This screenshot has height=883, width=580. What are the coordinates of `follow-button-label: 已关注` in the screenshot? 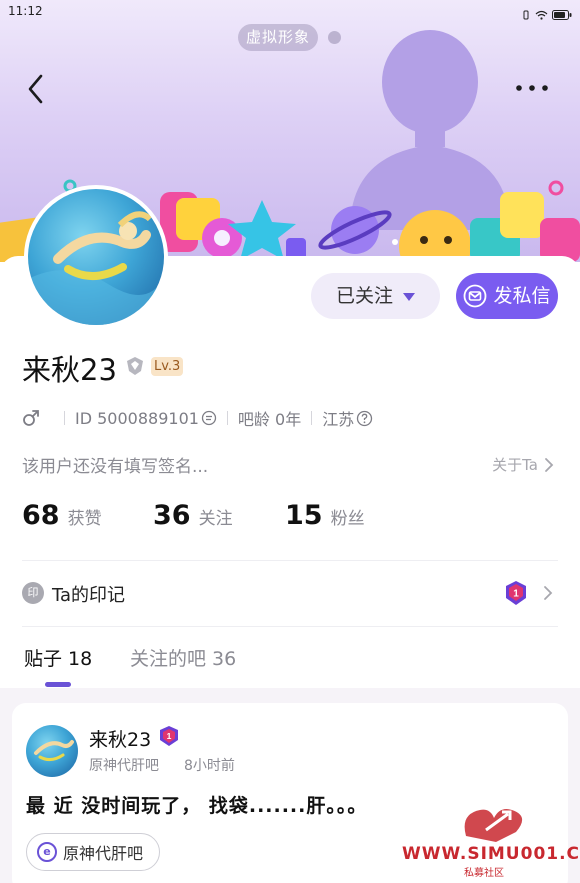 It's located at (364, 296).